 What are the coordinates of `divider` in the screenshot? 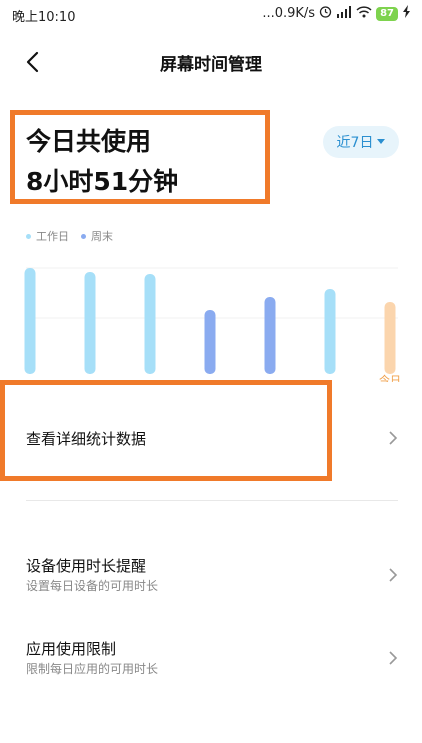 It's located at (212, 500).